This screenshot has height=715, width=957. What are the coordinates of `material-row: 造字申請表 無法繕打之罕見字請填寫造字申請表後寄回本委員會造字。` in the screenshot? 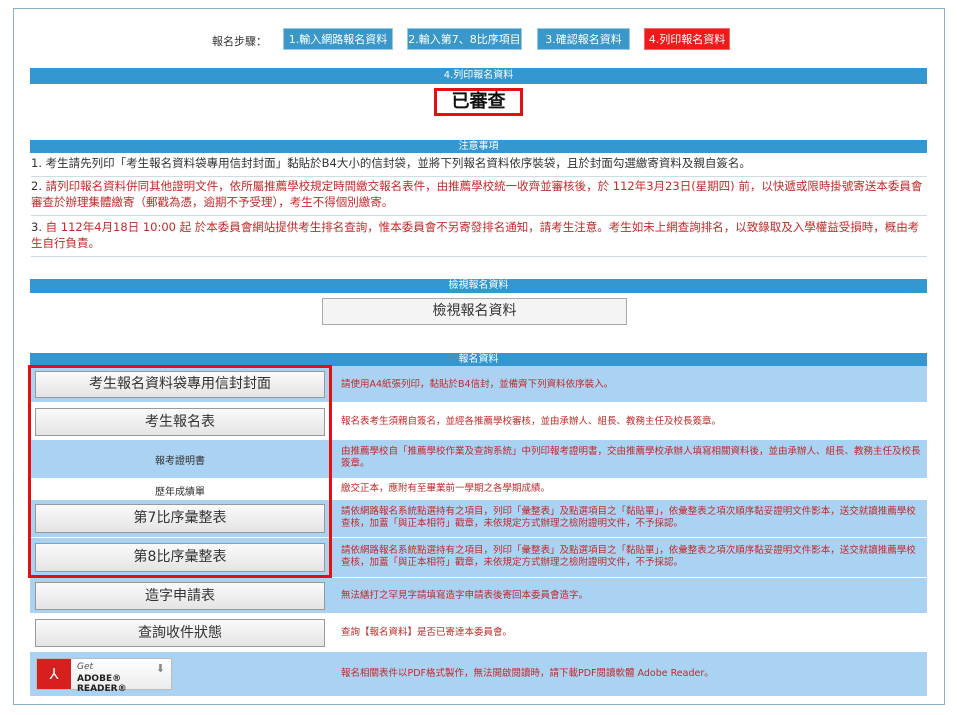 It's located at (478, 595).